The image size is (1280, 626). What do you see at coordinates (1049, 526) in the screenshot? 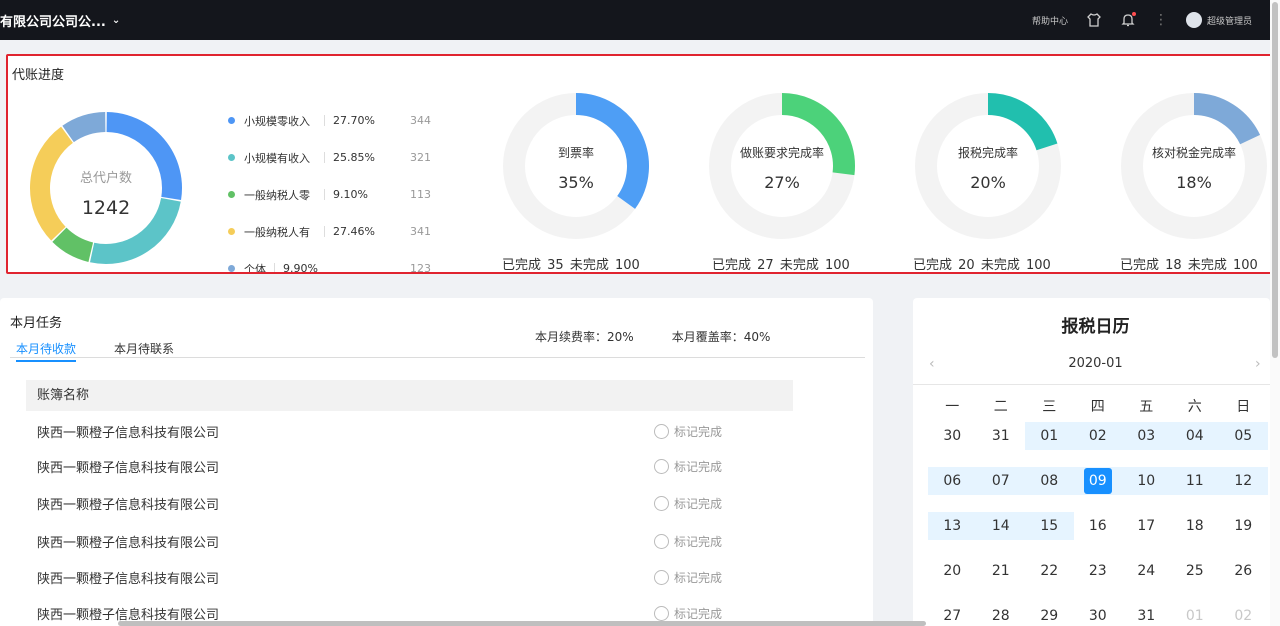
I see `calendar-day: 15` at bounding box center [1049, 526].